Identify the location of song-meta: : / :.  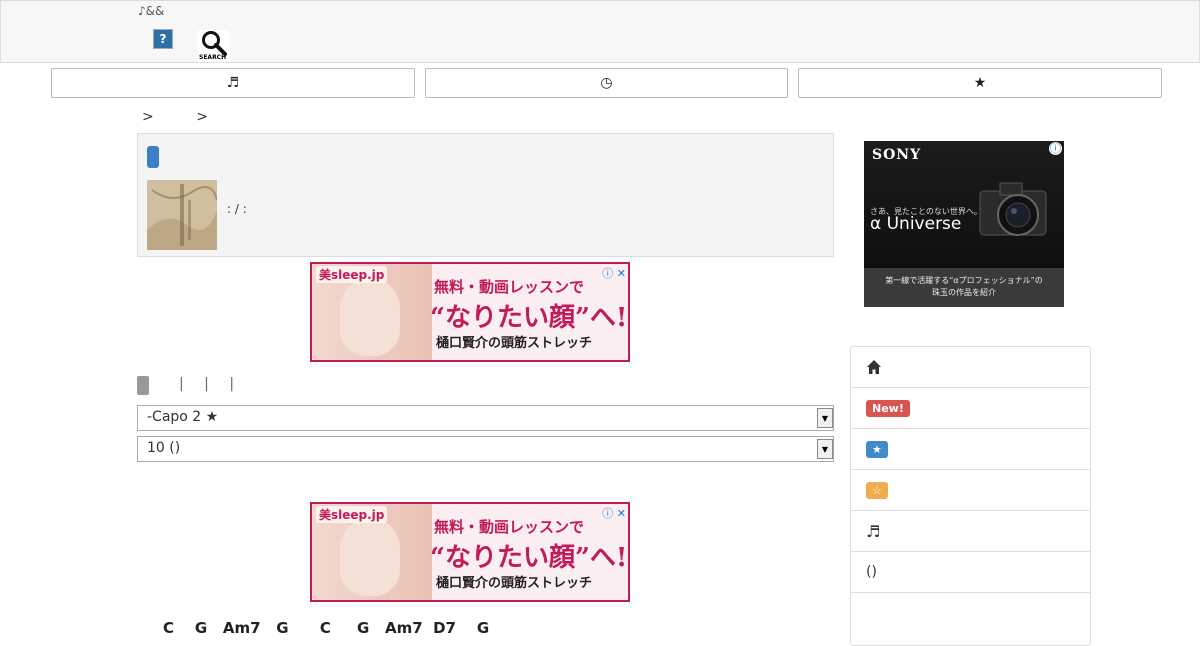
(237, 209).